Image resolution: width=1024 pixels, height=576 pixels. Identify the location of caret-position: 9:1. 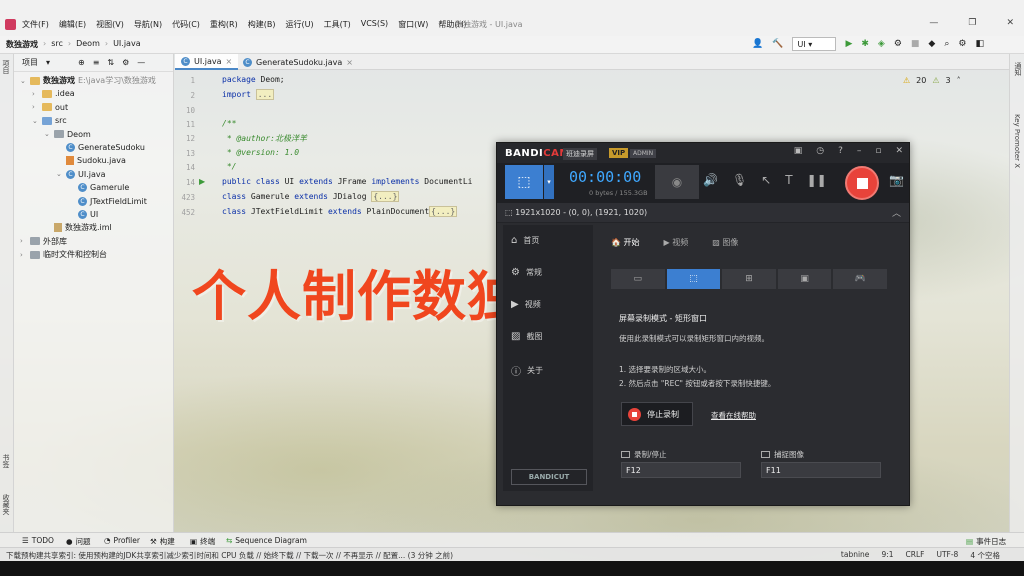
(887, 555).